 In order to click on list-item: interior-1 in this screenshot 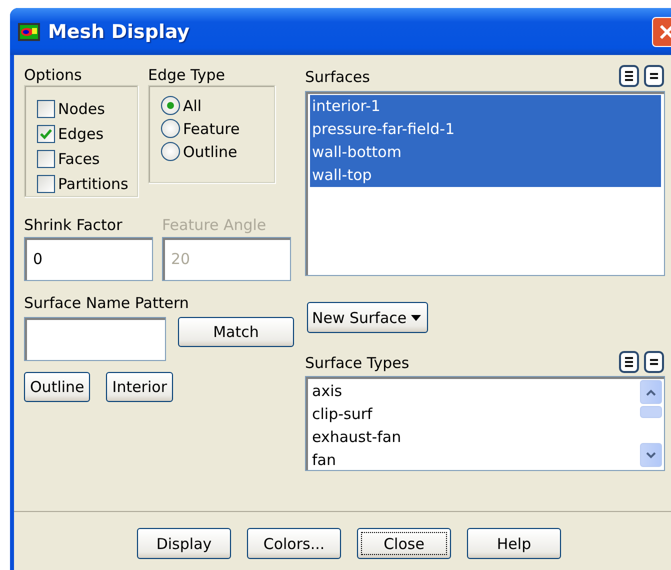, I will do `click(485, 106)`.